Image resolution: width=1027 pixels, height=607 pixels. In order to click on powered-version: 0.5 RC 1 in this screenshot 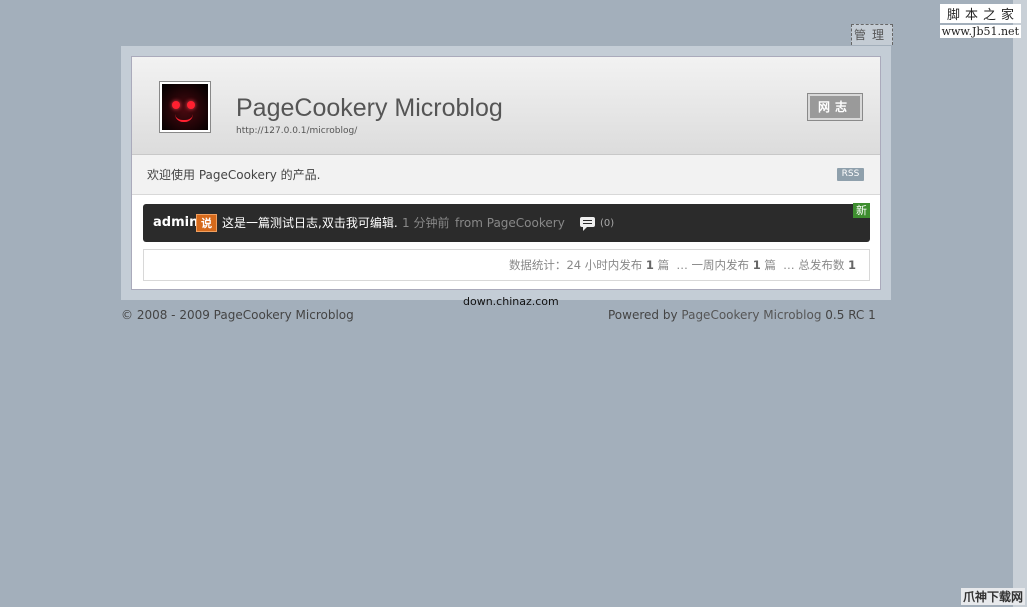, I will do `click(850, 315)`.